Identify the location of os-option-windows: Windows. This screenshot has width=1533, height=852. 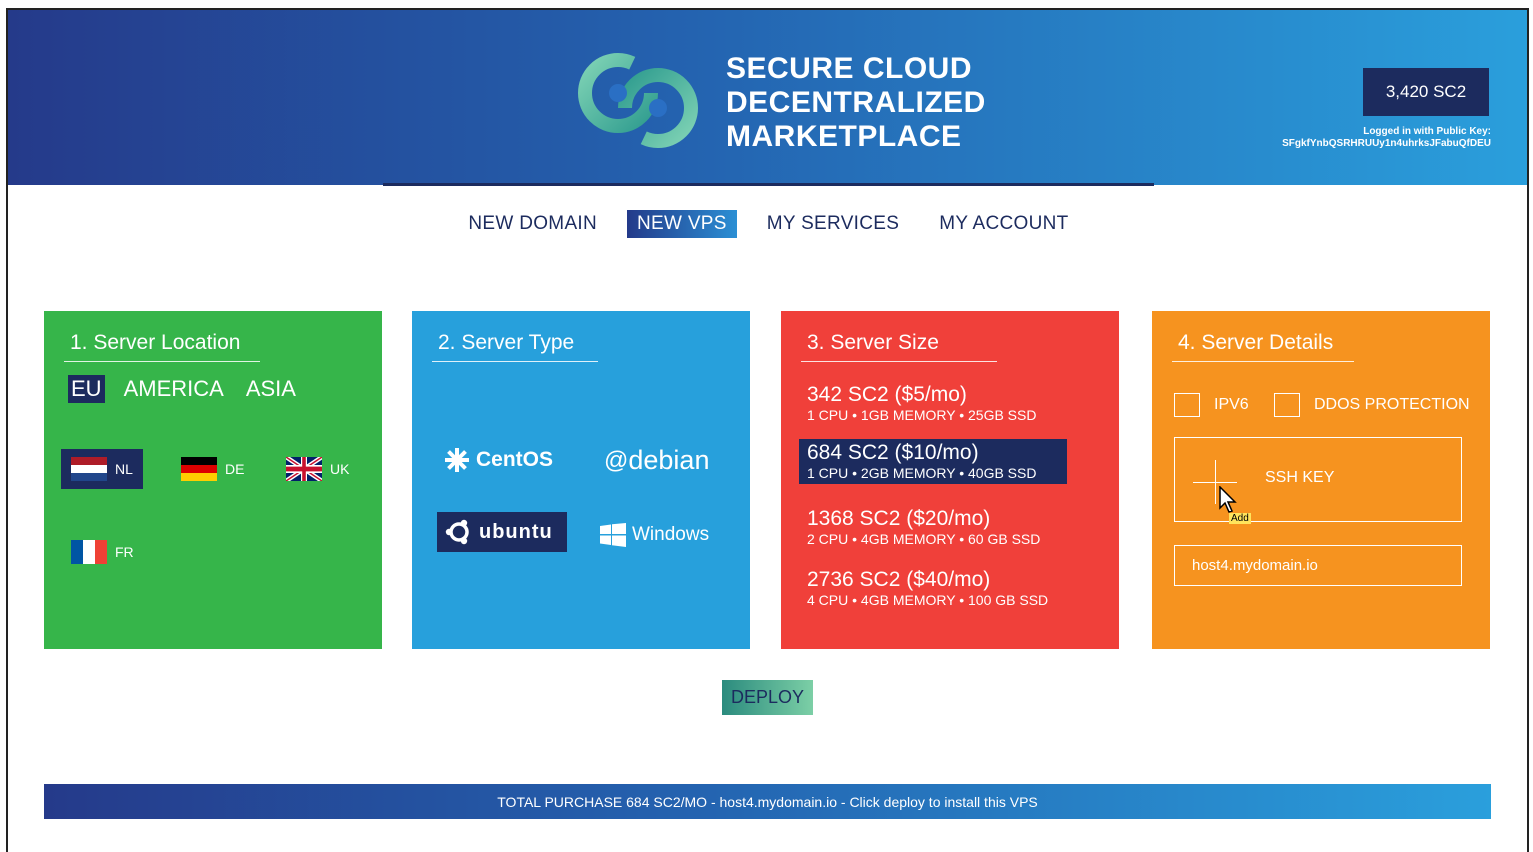
(654, 535).